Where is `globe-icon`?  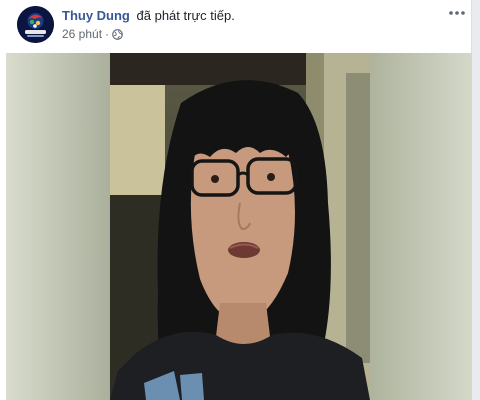 globe-icon is located at coordinates (117, 34).